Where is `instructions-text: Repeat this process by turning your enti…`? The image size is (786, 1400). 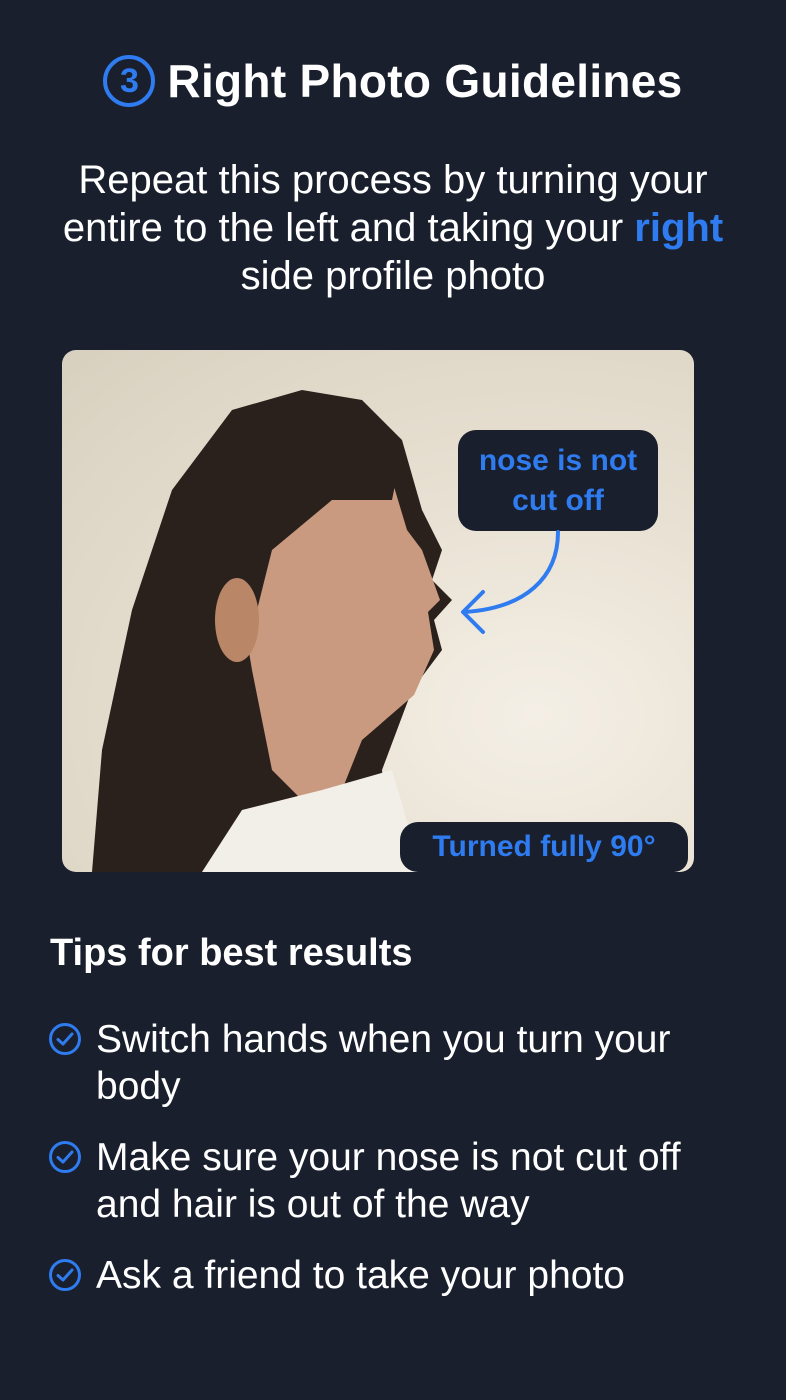 instructions-text: Repeat this process by turning your enti… is located at coordinates (385, 204).